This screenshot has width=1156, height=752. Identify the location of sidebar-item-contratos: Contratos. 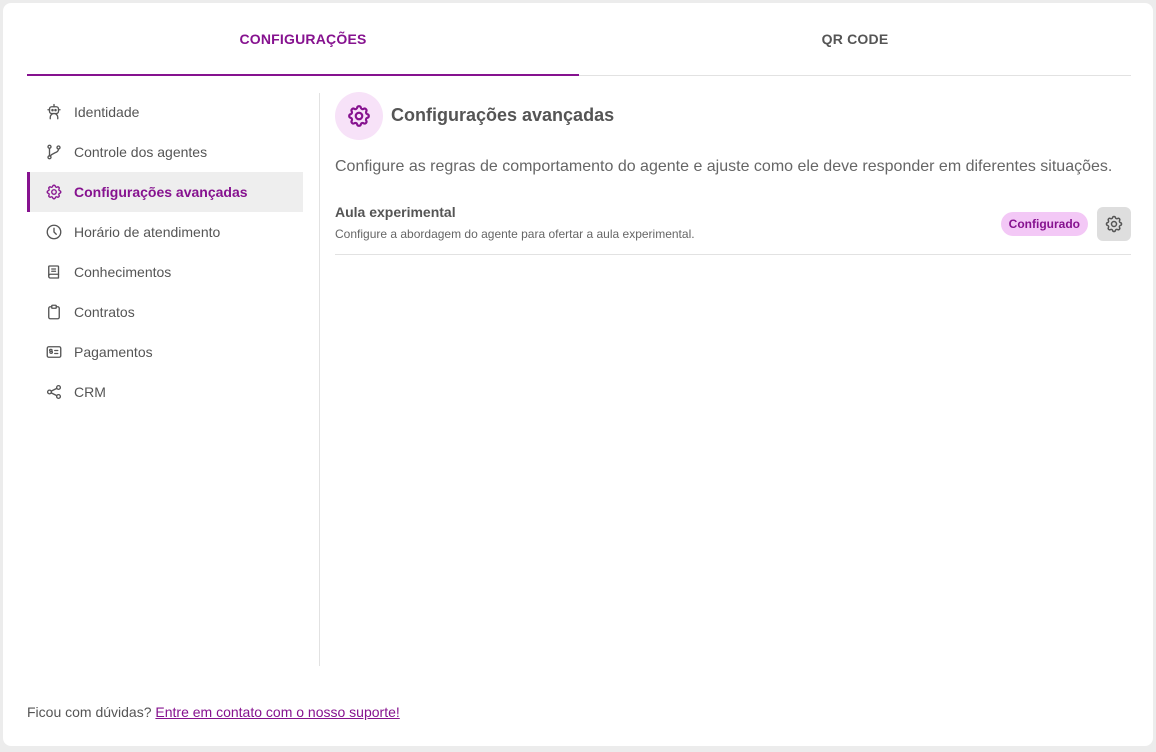
(165, 312).